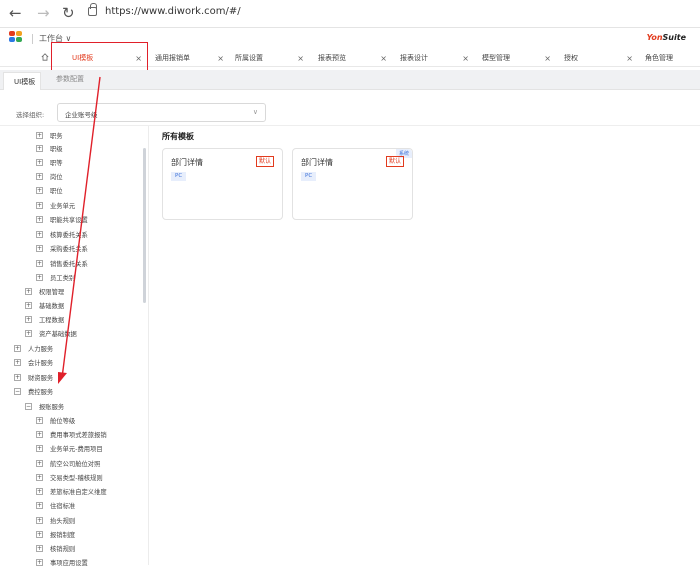 The width and height of the screenshot is (700, 569). What do you see at coordinates (45, 57) in the screenshot?
I see `home-icon` at bounding box center [45, 57].